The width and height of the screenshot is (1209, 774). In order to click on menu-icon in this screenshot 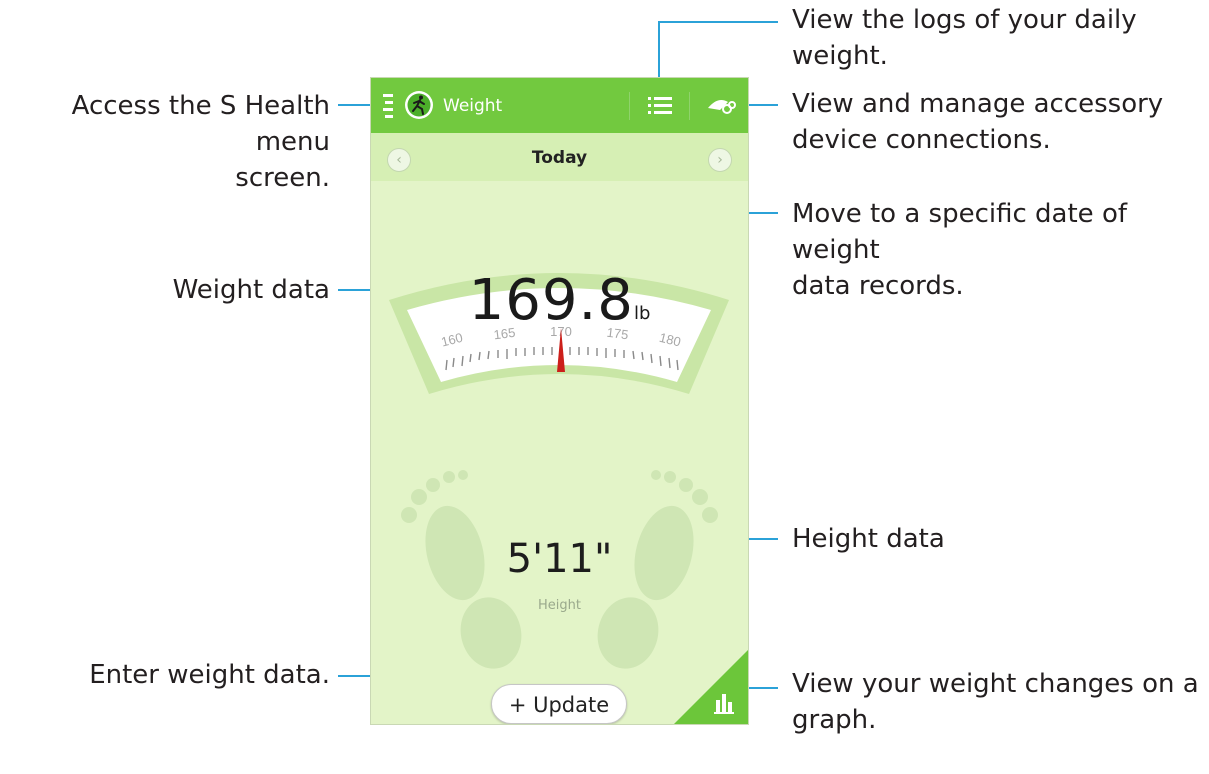, I will do `click(388, 106)`.